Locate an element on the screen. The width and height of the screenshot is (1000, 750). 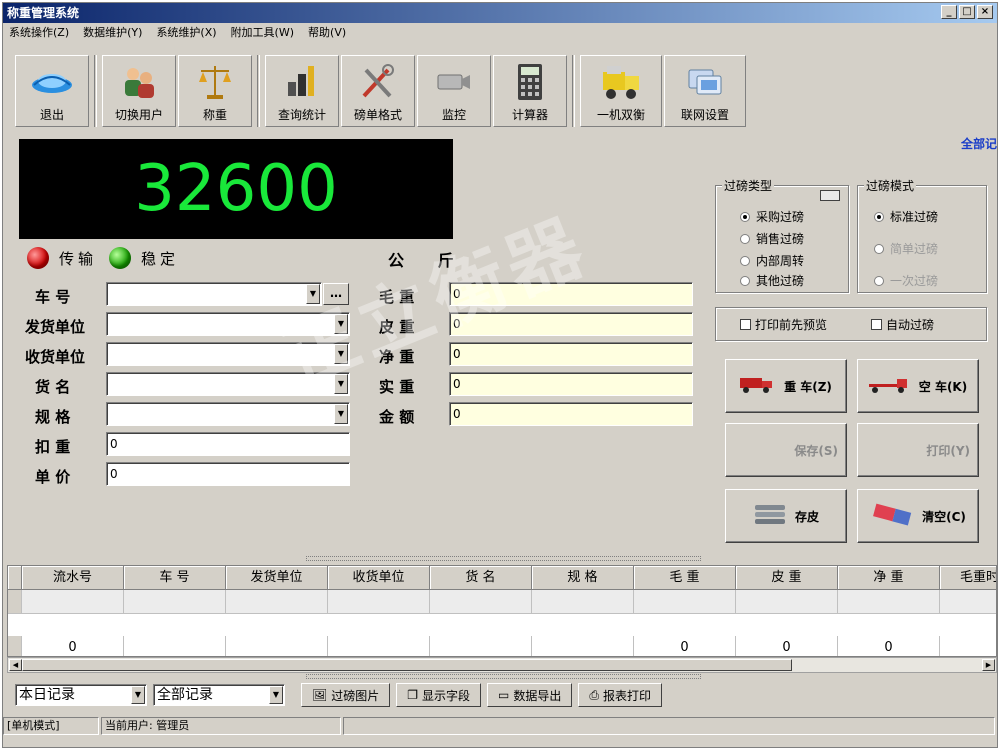
radio-once: 一次过磅 is located at coordinates (906, 280).